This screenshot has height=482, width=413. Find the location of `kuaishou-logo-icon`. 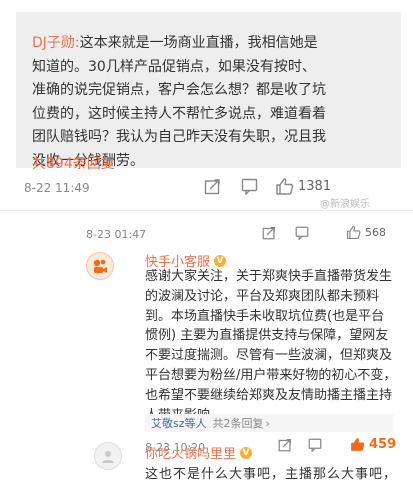

kuaishou-logo-icon is located at coordinates (100, 266).